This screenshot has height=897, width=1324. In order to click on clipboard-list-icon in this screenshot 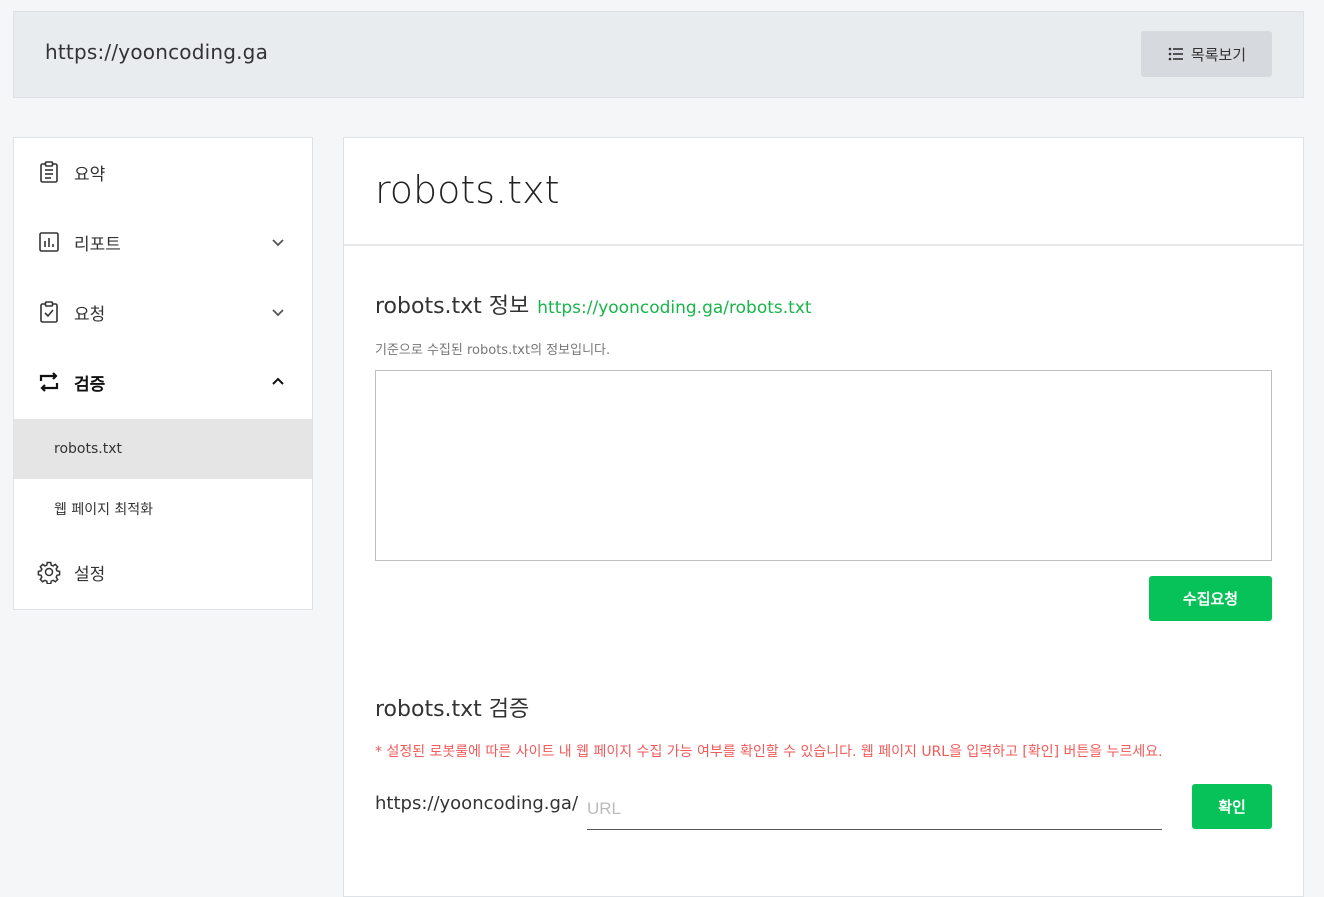, I will do `click(49, 172)`.